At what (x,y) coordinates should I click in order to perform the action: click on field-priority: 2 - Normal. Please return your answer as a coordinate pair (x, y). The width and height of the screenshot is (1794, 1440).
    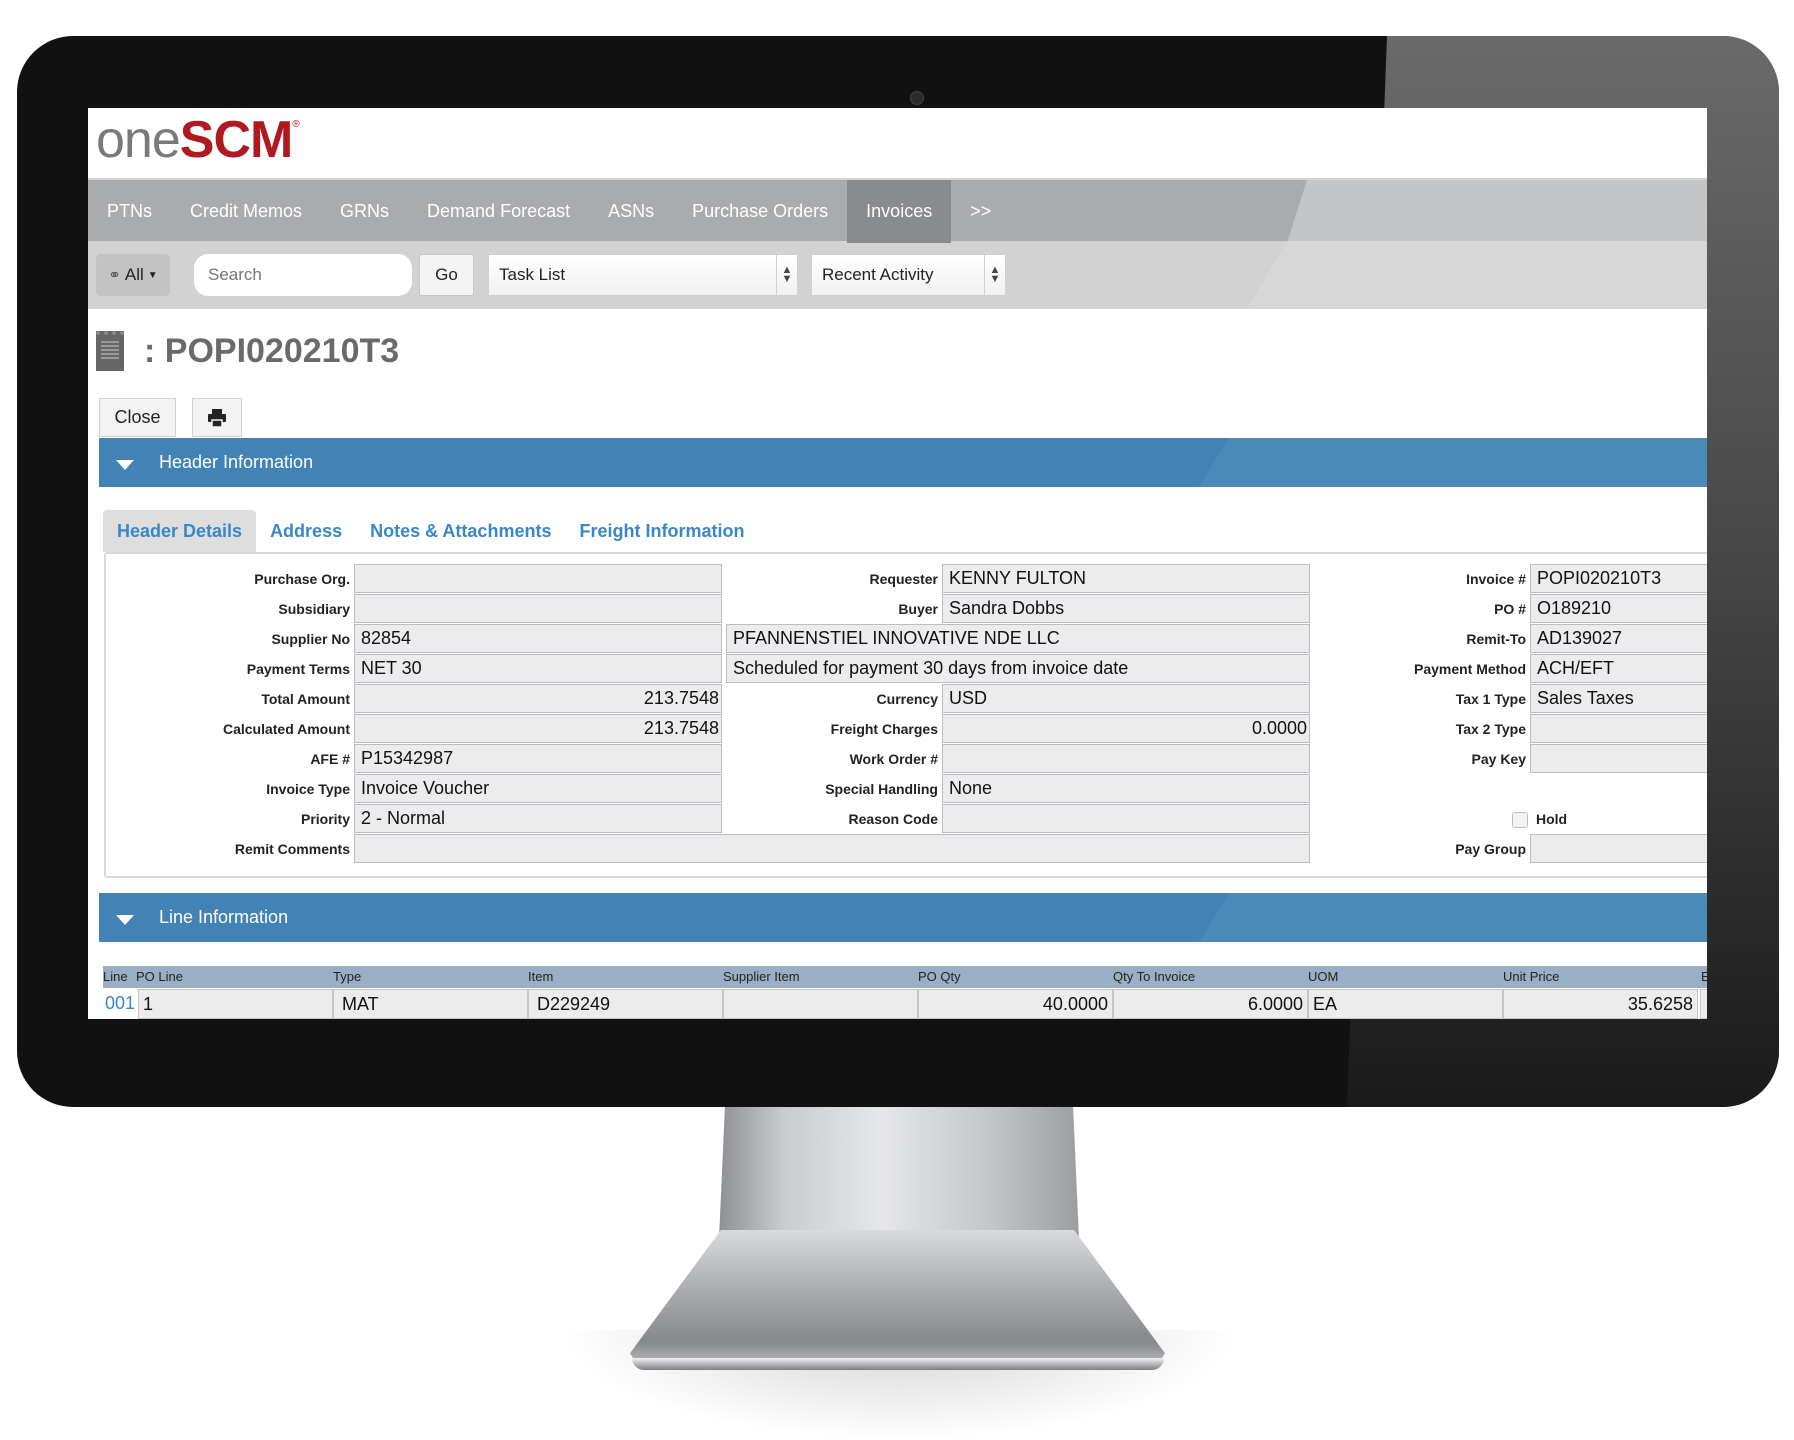
    Looking at the image, I should click on (538, 818).